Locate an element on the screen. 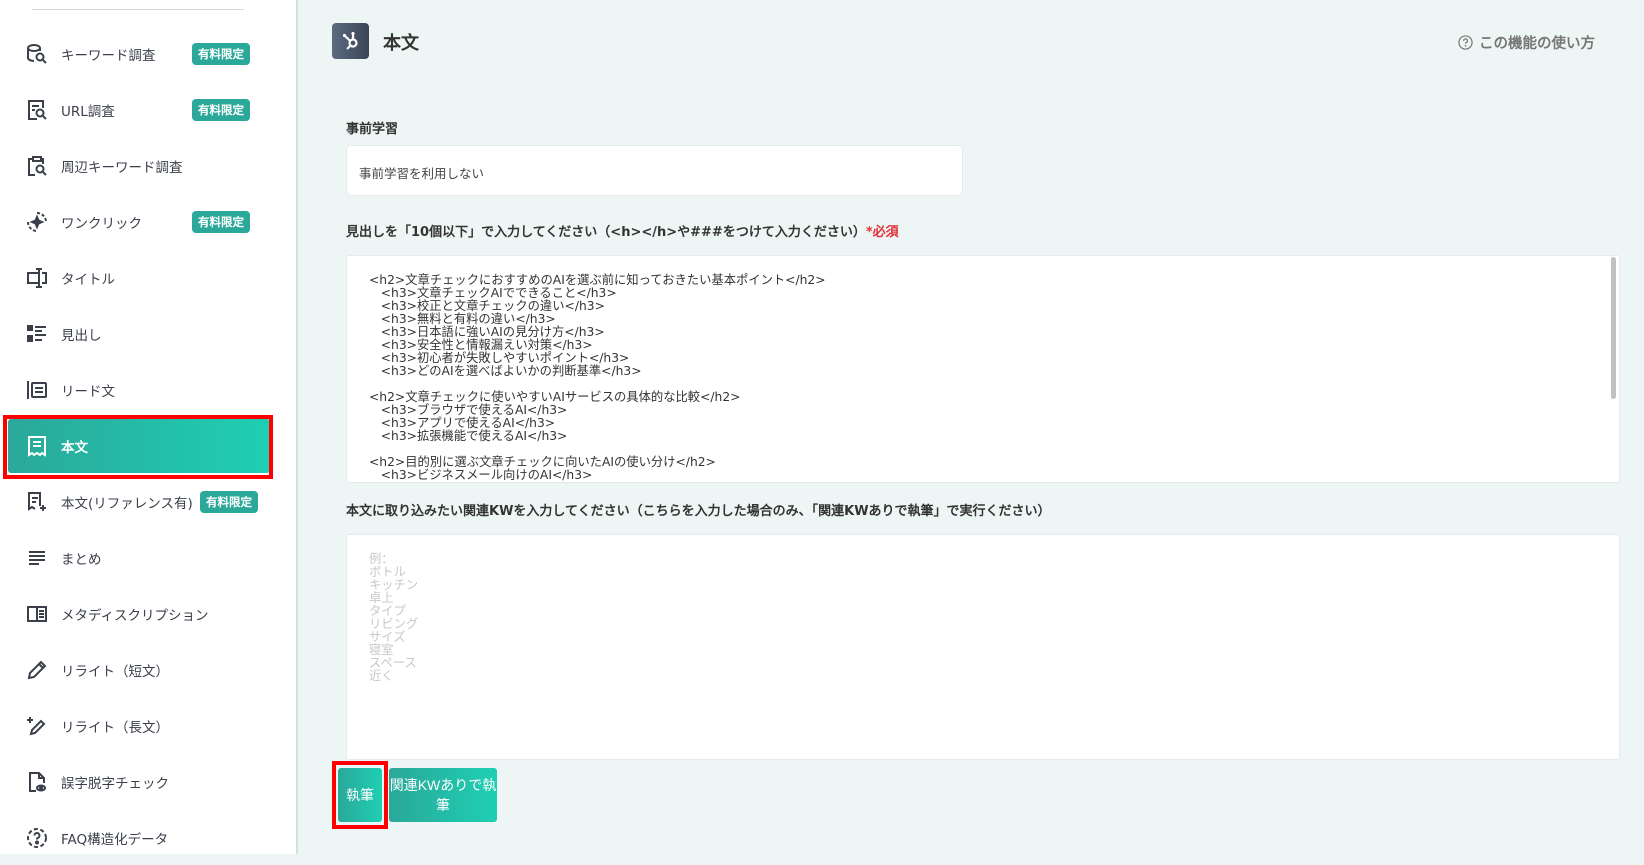  sidebar-item-label: URL調査 is located at coordinates (88, 112).